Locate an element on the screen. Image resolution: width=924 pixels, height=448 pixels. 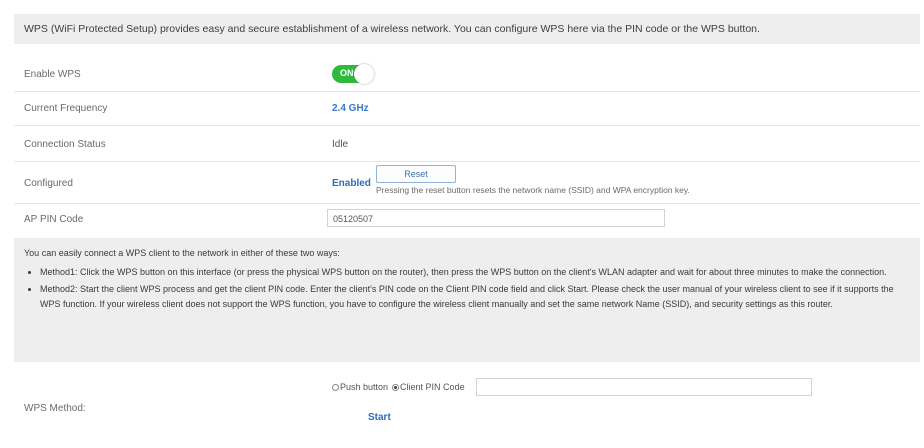
push-button-option: Push button is located at coordinates (360, 387).